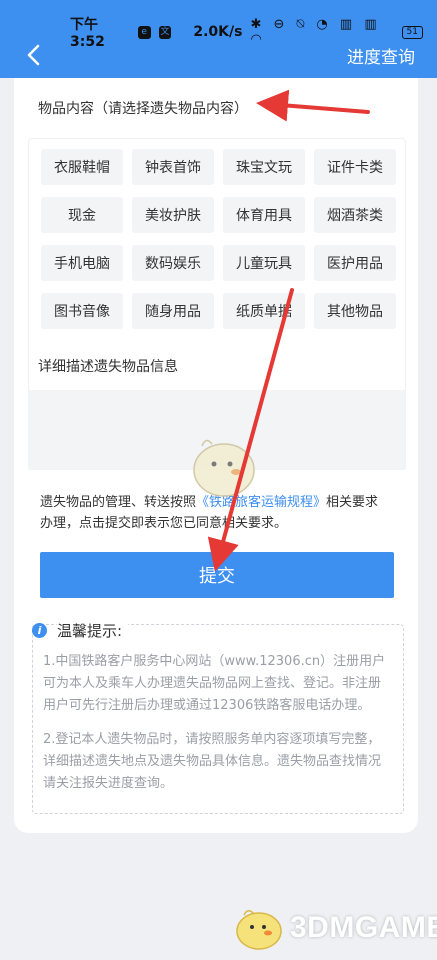 The height and width of the screenshot is (960, 437). What do you see at coordinates (173, 263) in the screenshot?
I see `category-chip: 数码娱乐` at bounding box center [173, 263].